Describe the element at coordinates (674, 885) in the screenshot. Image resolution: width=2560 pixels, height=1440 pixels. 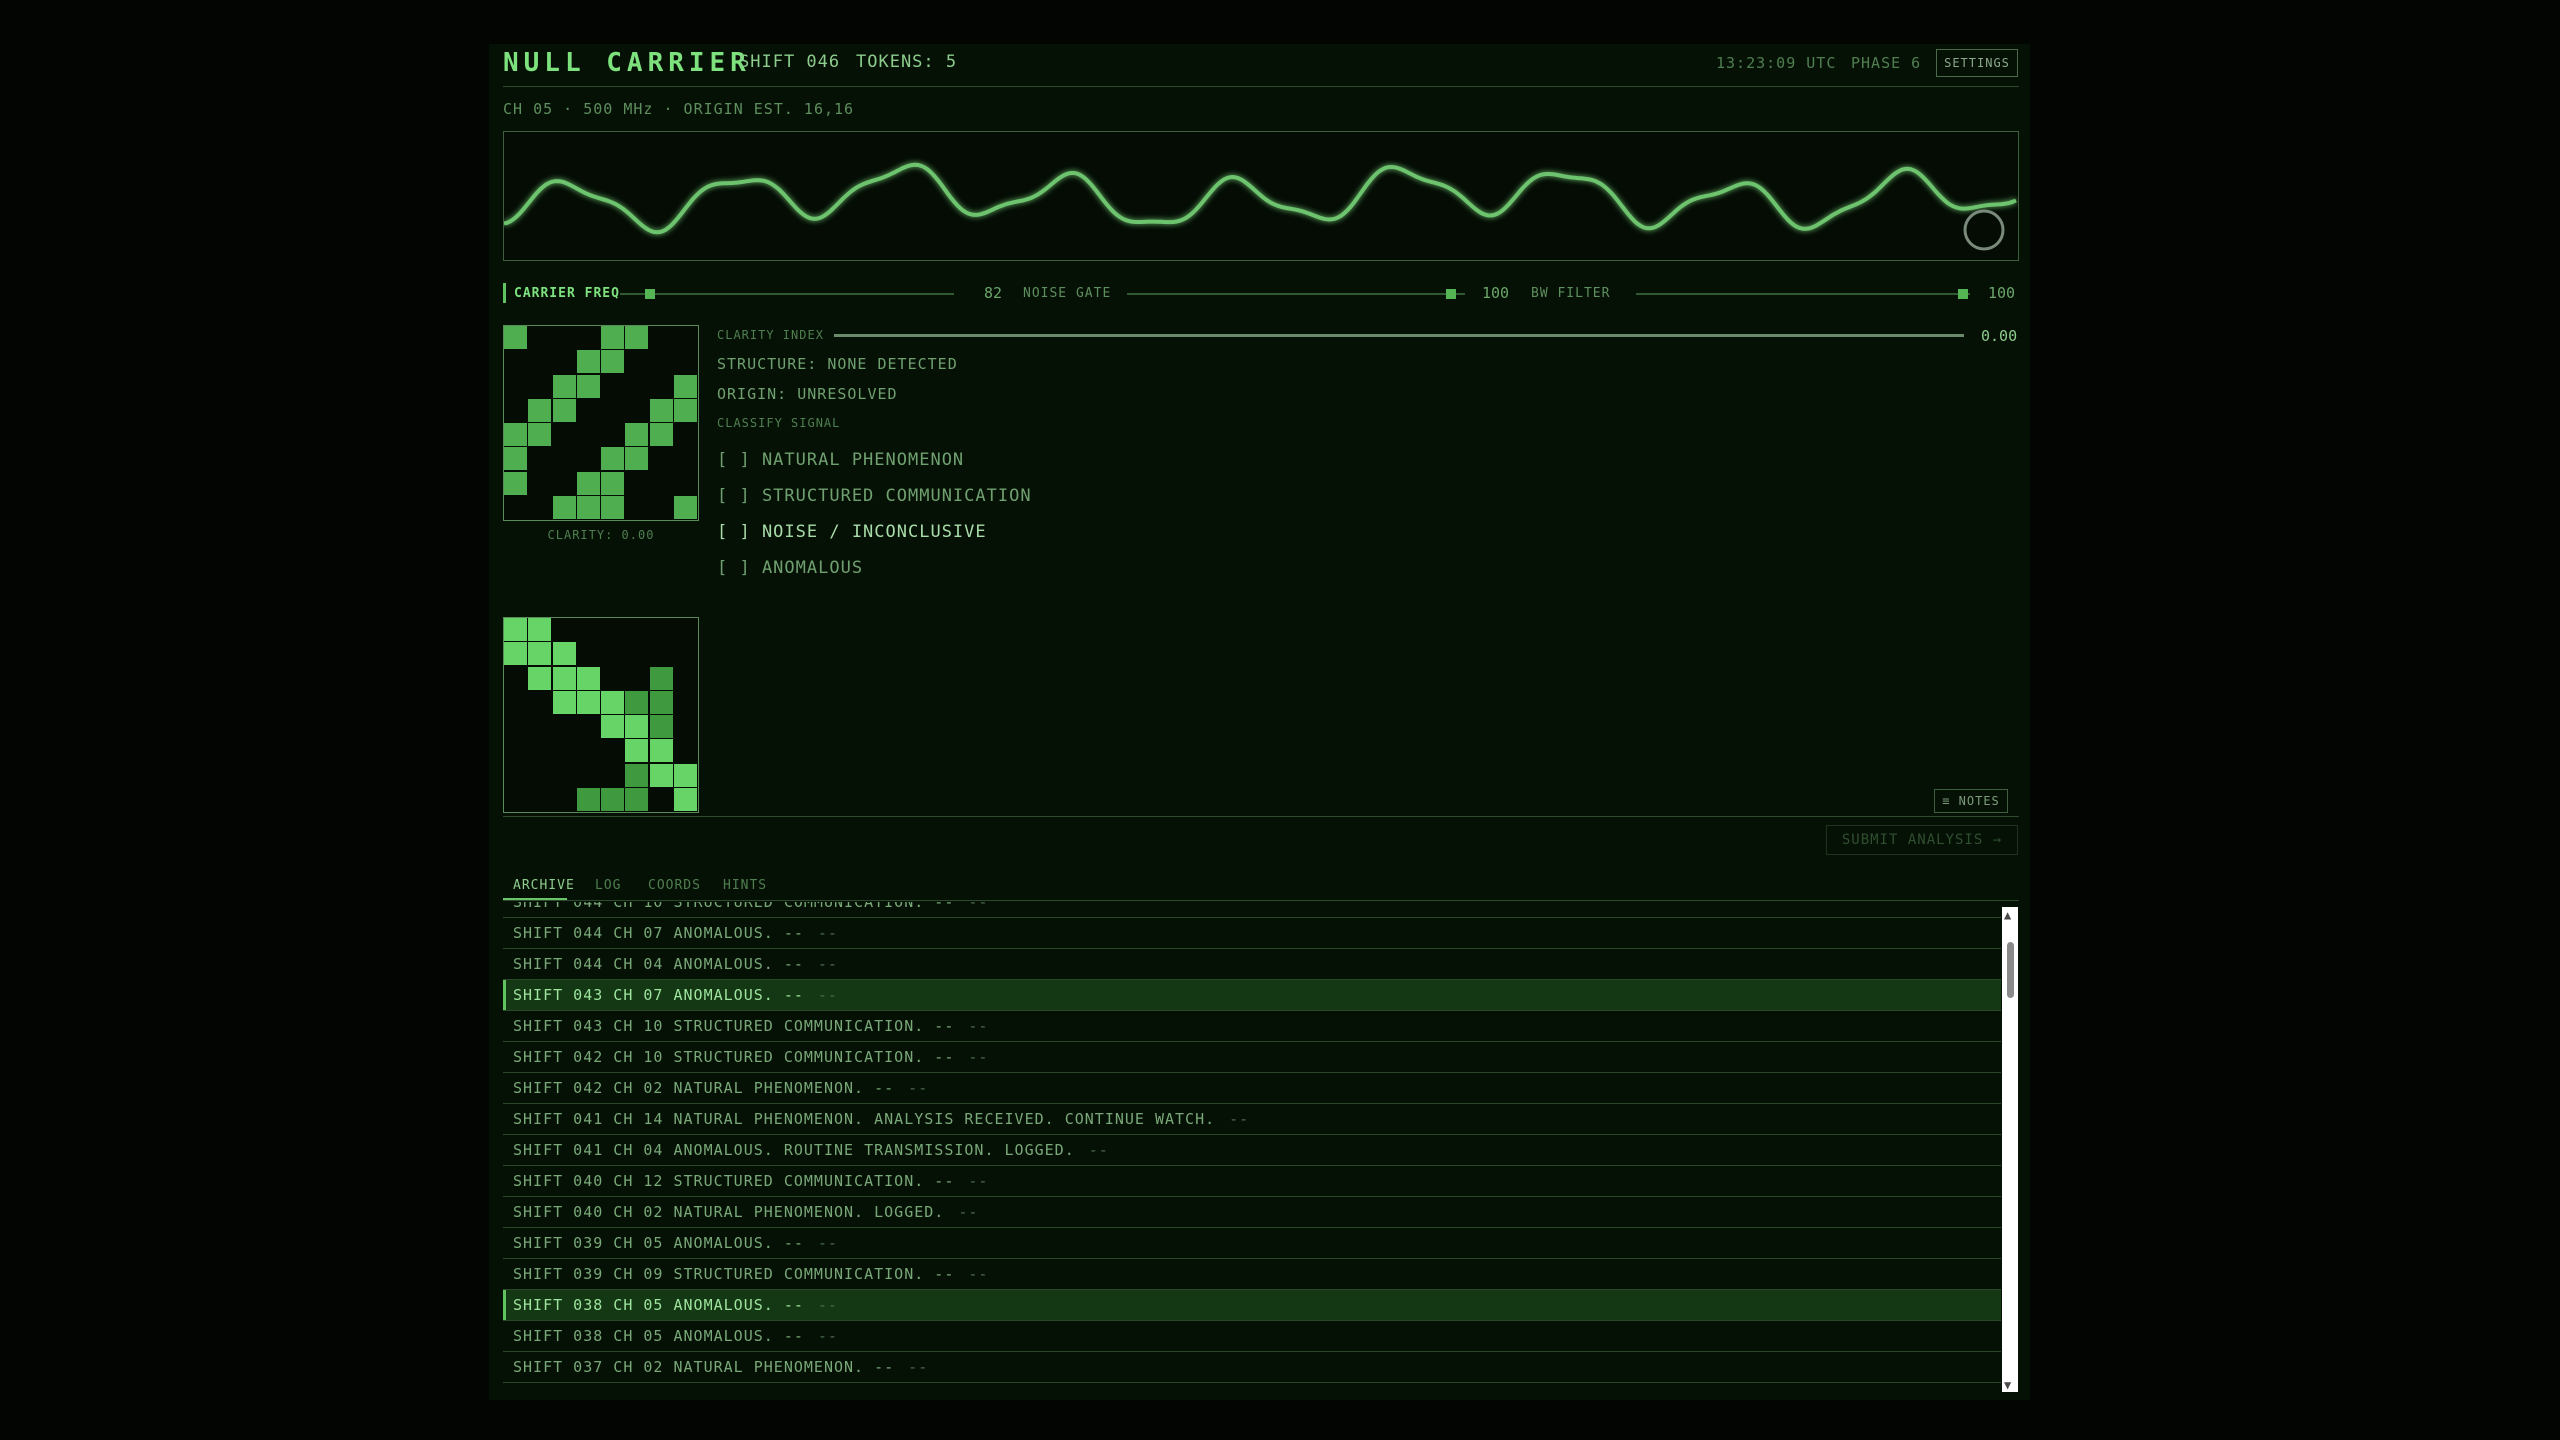
I see `tab-coords: COORDS` at that location.